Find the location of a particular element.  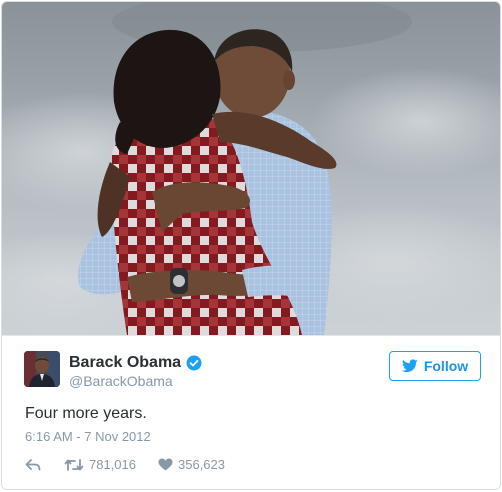

author-name-row: Barack Obama is located at coordinates (135, 363).